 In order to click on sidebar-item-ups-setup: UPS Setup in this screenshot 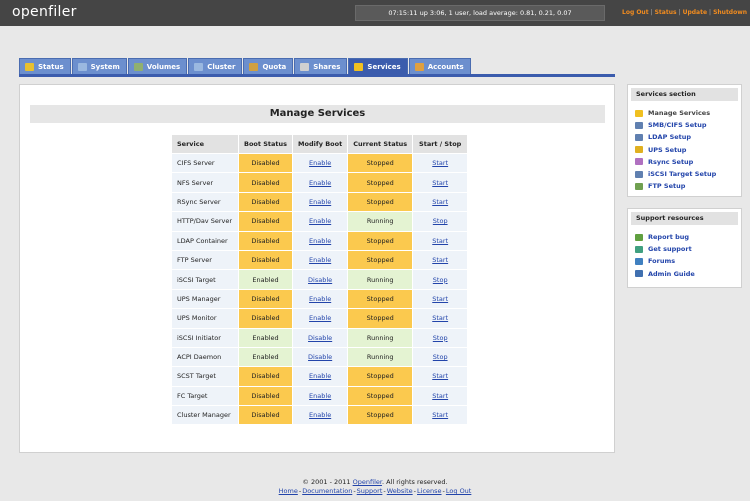, I will do `click(684, 150)`.